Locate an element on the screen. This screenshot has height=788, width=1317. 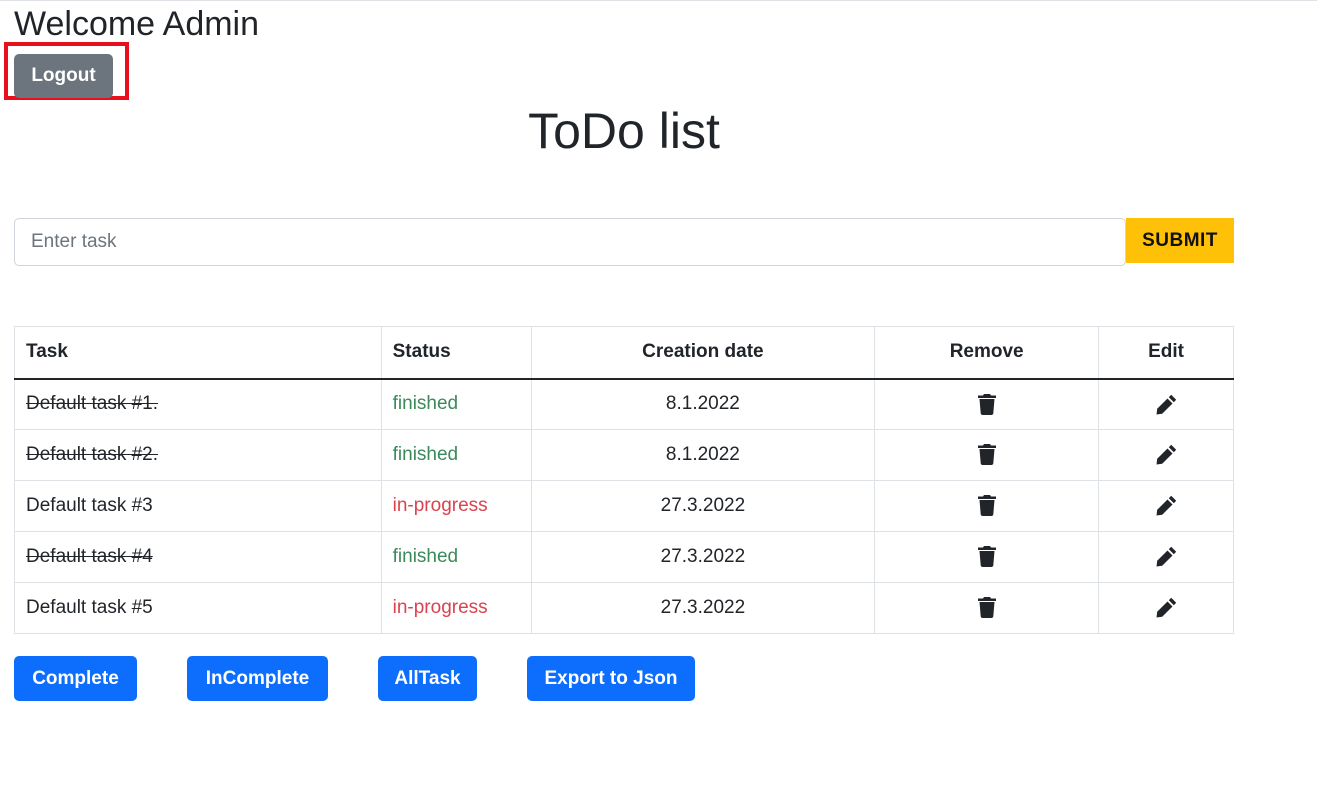
table-row: Default task #1. finished 8.1.2022 is located at coordinates (624, 404).